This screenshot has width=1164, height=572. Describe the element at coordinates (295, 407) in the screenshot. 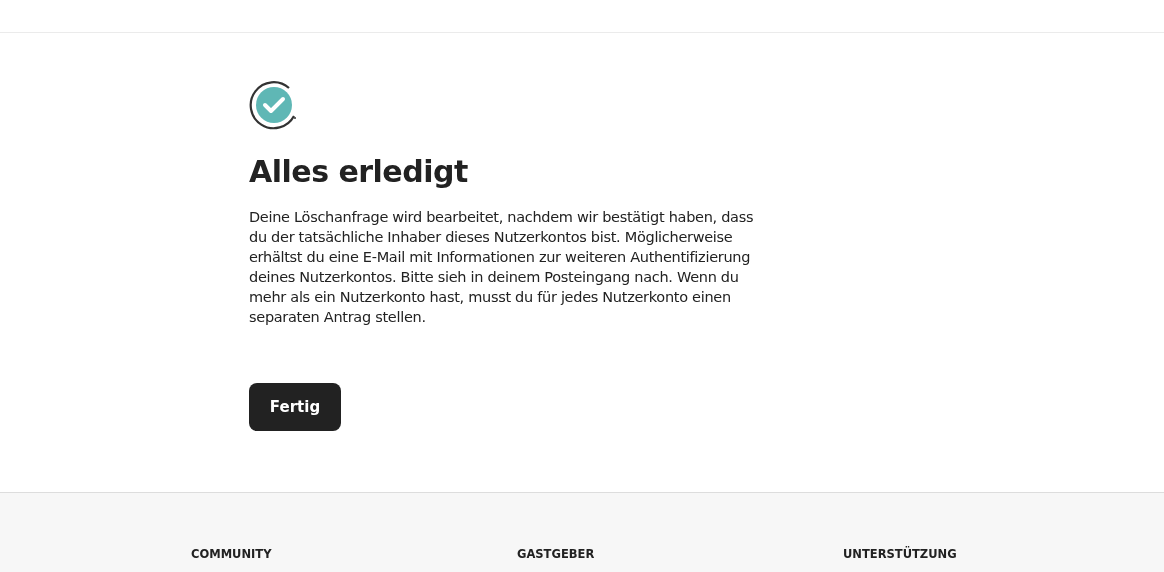

I see `done-button: Fertig` at that location.